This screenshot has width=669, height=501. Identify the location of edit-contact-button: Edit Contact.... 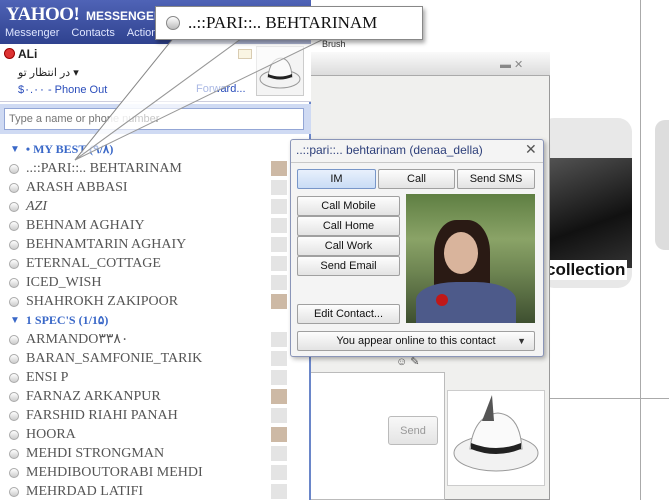
(348, 314).